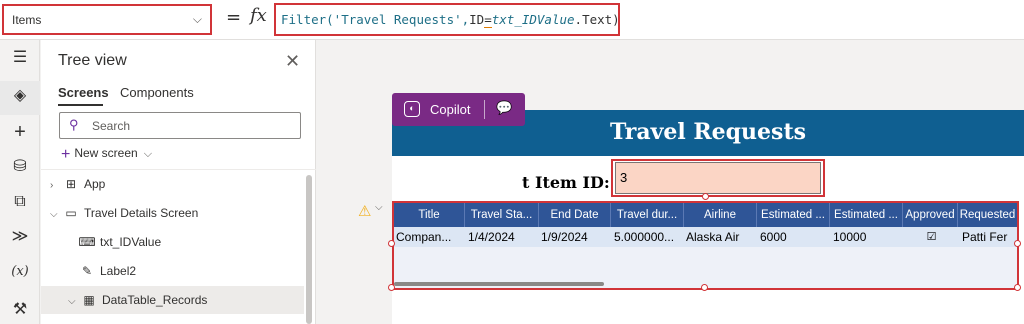  I want to click on id-label: t Item ID:, so click(566, 182).